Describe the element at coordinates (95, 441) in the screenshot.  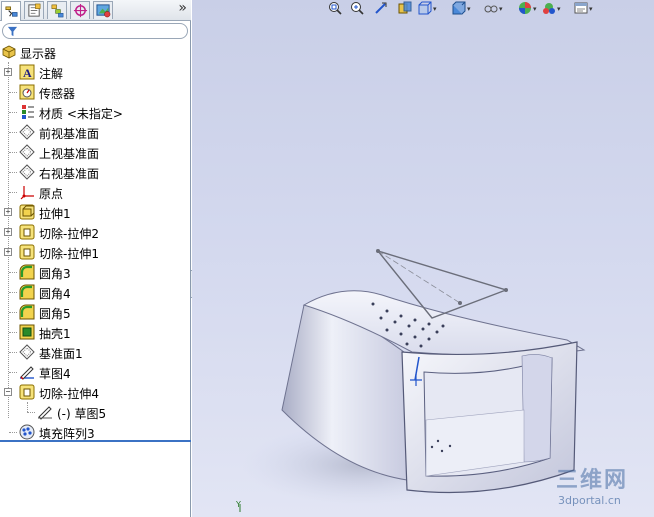
I see `rollback-bar` at that location.